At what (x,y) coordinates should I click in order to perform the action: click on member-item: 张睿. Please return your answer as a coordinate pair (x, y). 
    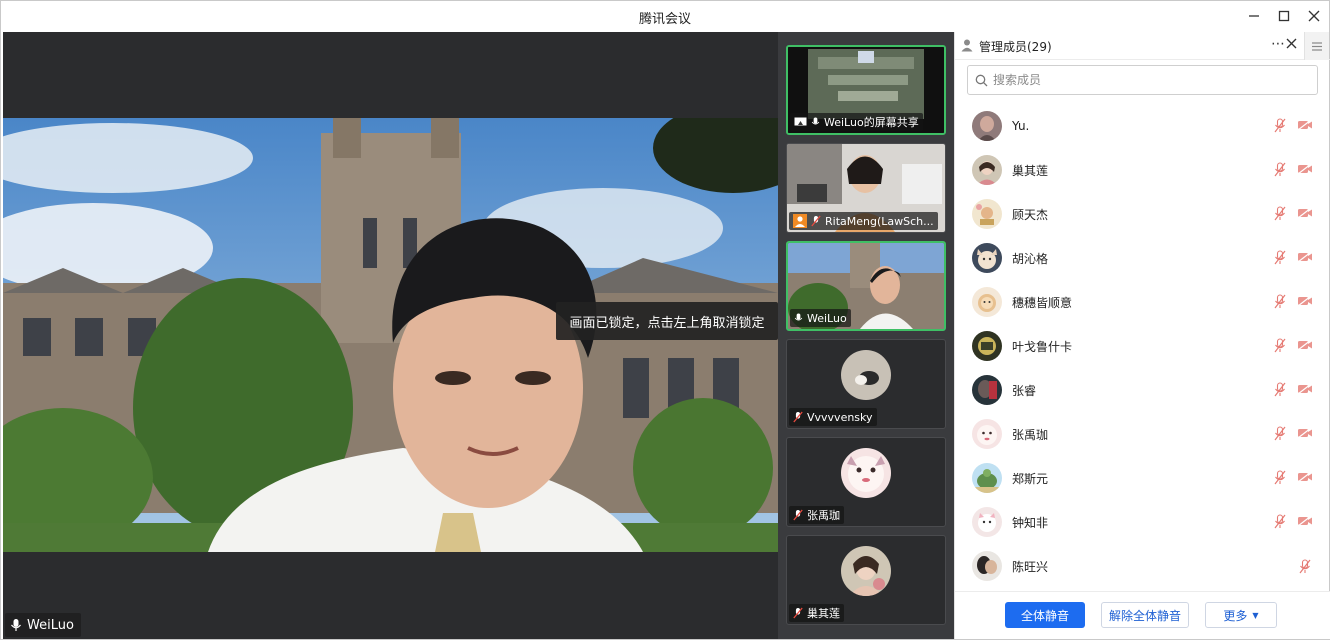
    Looking at the image, I should click on (1142, 390).